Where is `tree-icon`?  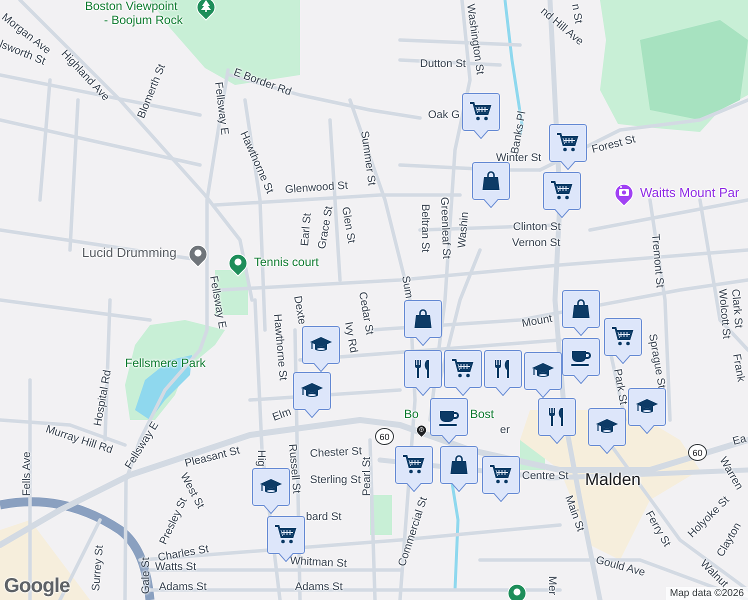
tree-icon is located at coordinates (206, 6).